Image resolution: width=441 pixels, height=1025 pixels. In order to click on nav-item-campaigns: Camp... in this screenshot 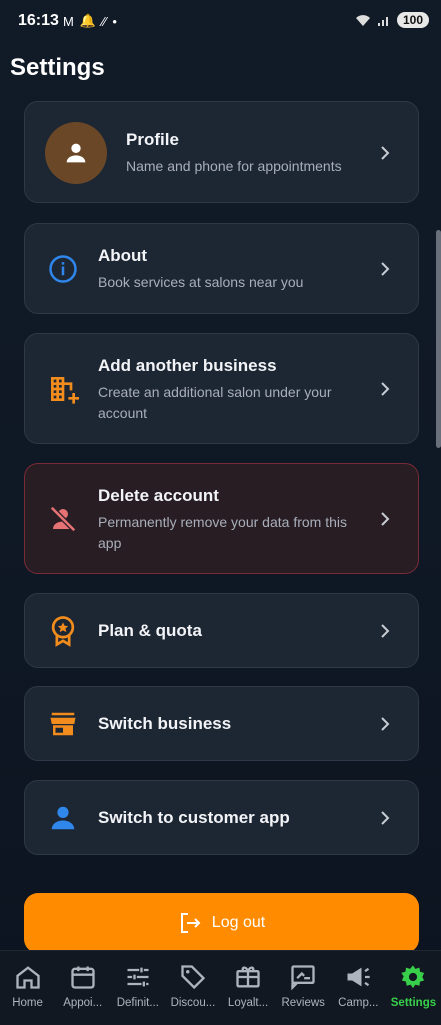, I will do `click(358, 988)`.